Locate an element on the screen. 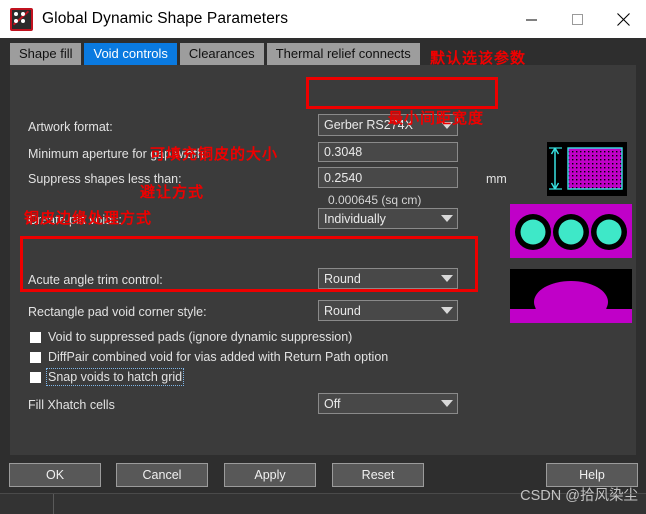  acute-angle-preview is located at coordinates (571, 296).